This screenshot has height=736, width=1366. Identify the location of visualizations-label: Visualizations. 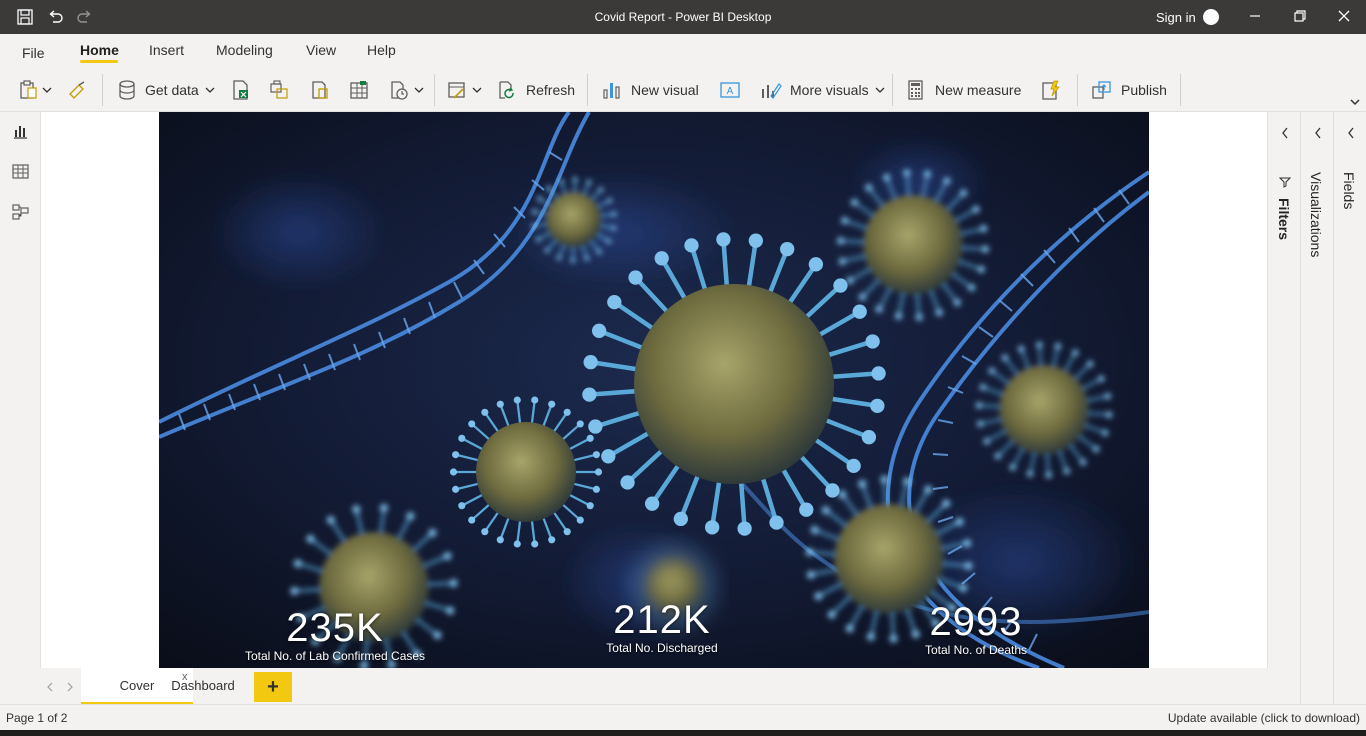
(1316, 215).